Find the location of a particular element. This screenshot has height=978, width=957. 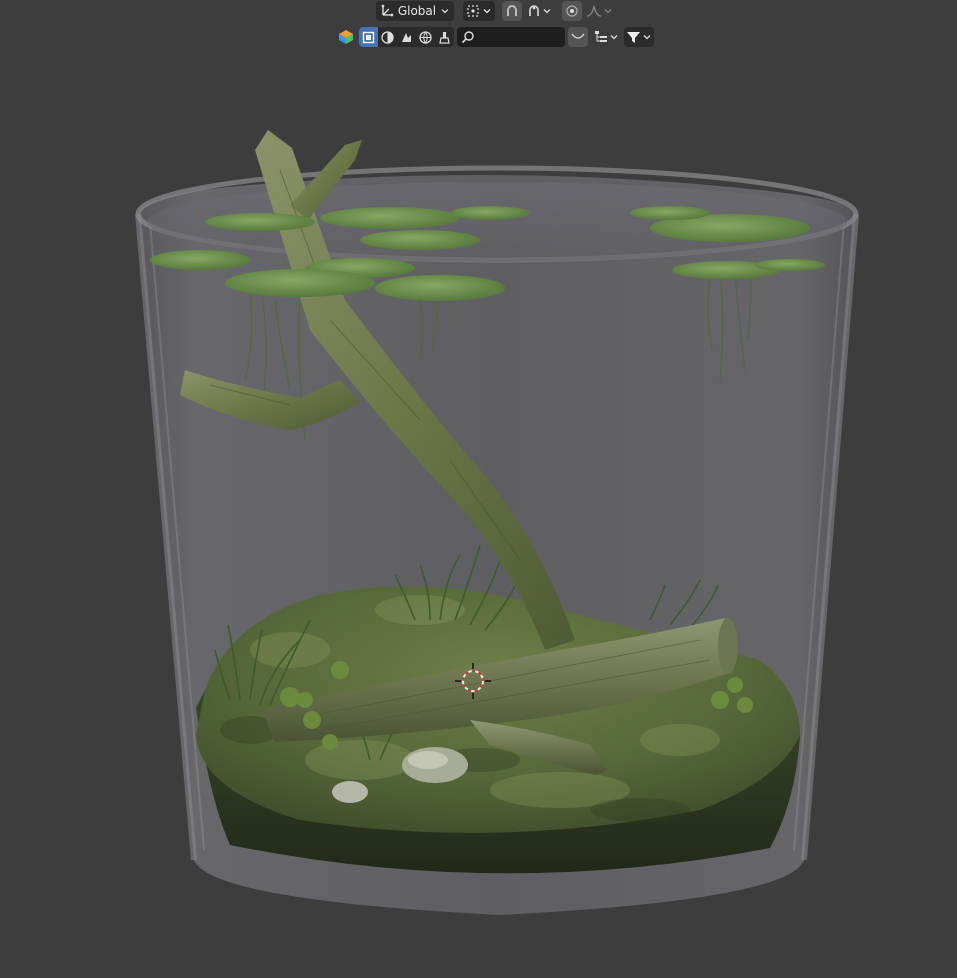

object-select-icon is located at coordinates (368, 37).